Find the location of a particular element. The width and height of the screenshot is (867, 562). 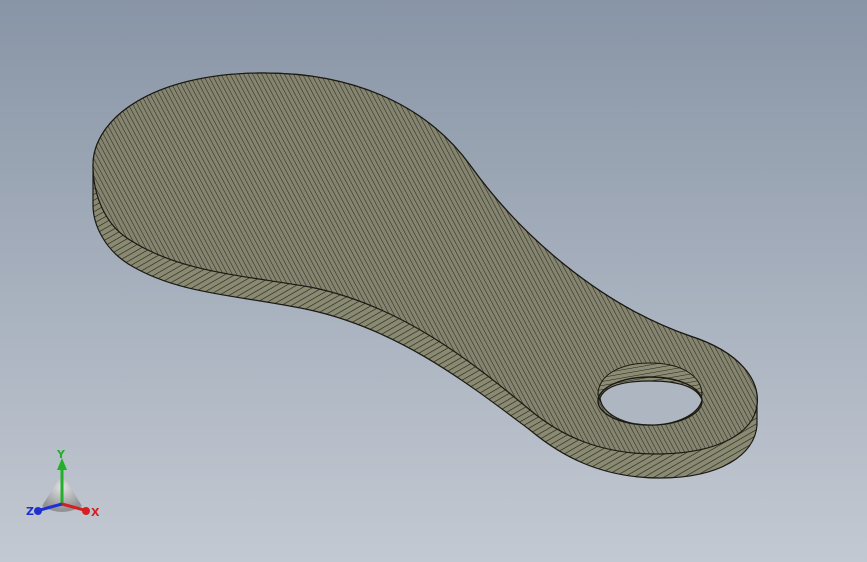

reference-triad: Y X Z is located at coordinates (62, 486).